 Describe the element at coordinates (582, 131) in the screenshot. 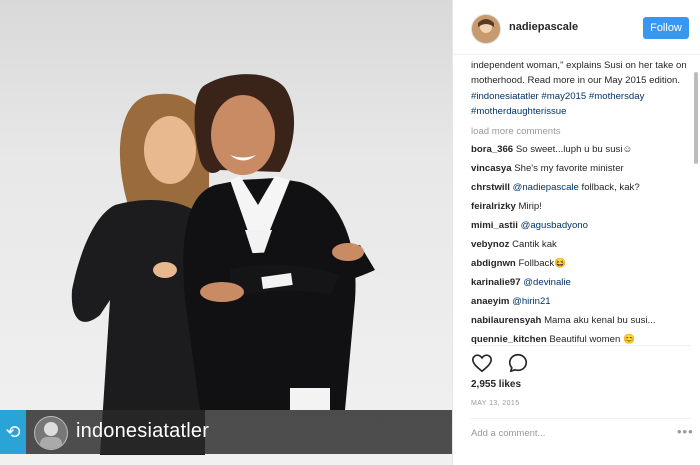

I see `load-more-comments-link: load more comments` at that location.